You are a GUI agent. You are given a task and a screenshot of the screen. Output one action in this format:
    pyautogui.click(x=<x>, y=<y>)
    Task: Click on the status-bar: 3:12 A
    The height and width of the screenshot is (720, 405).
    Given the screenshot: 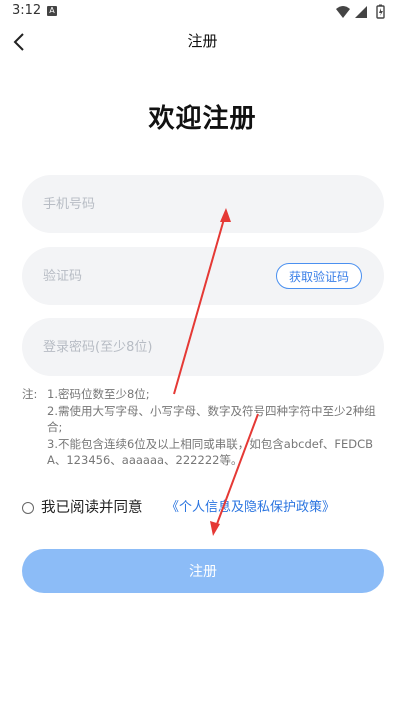 What is the action you would take?
    pyautogui.click(x=202, y=12)
    